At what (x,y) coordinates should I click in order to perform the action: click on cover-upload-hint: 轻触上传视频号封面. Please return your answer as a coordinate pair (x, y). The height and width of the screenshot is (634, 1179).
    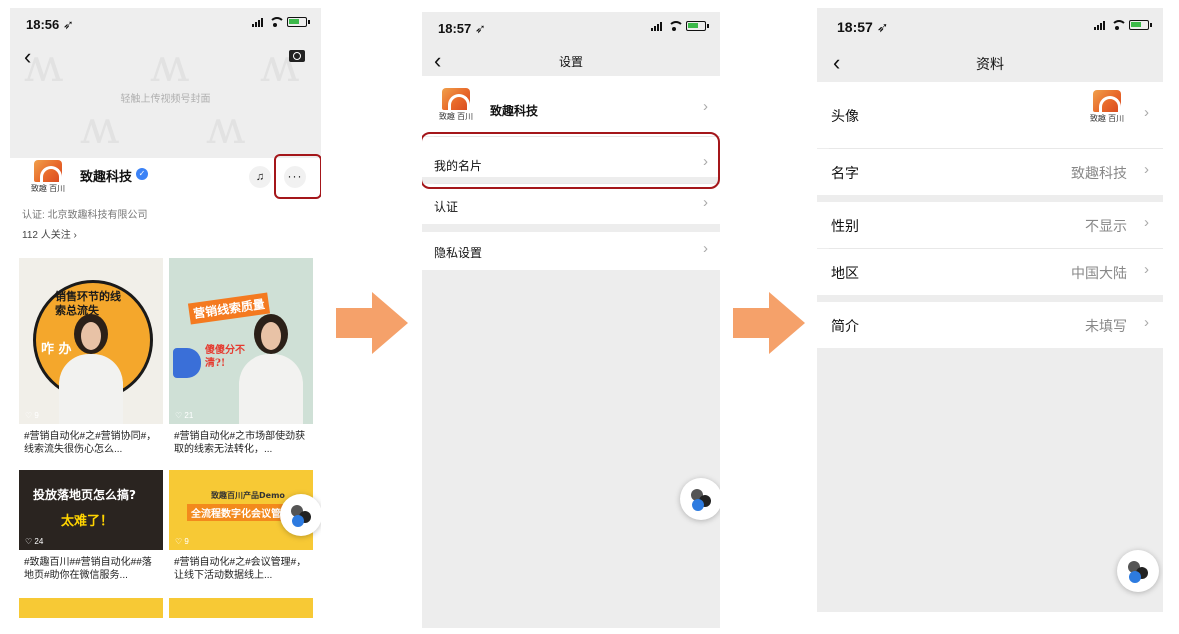
    Looking at the image, I should click on (165, 97).